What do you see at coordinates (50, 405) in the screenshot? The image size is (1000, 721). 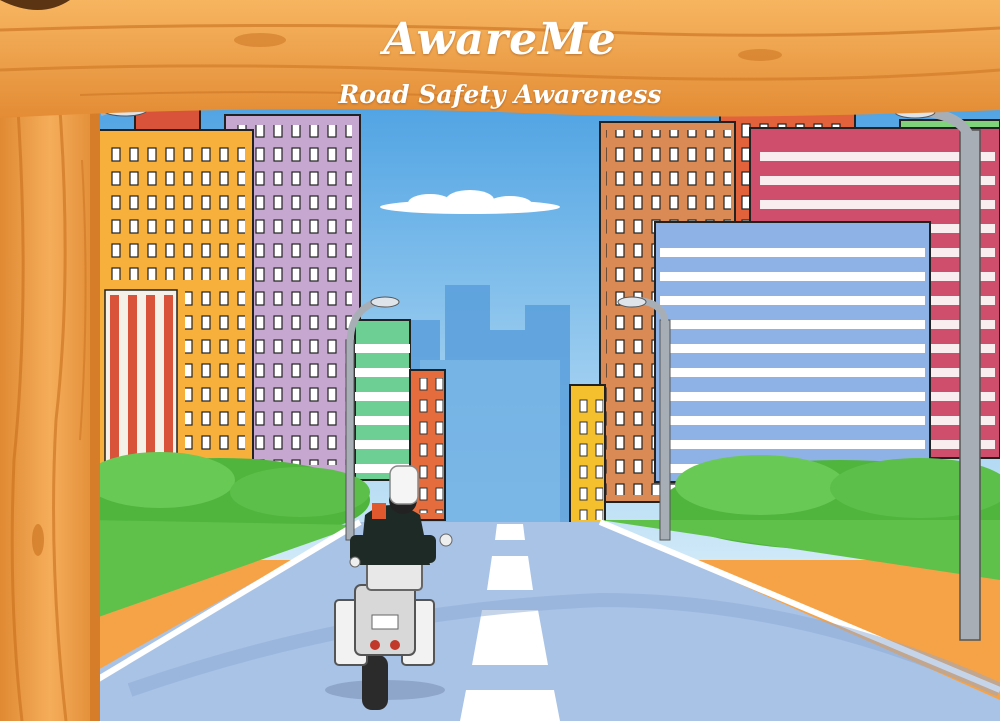 I see `wooden-post-left` at bounding box center [50, 405].